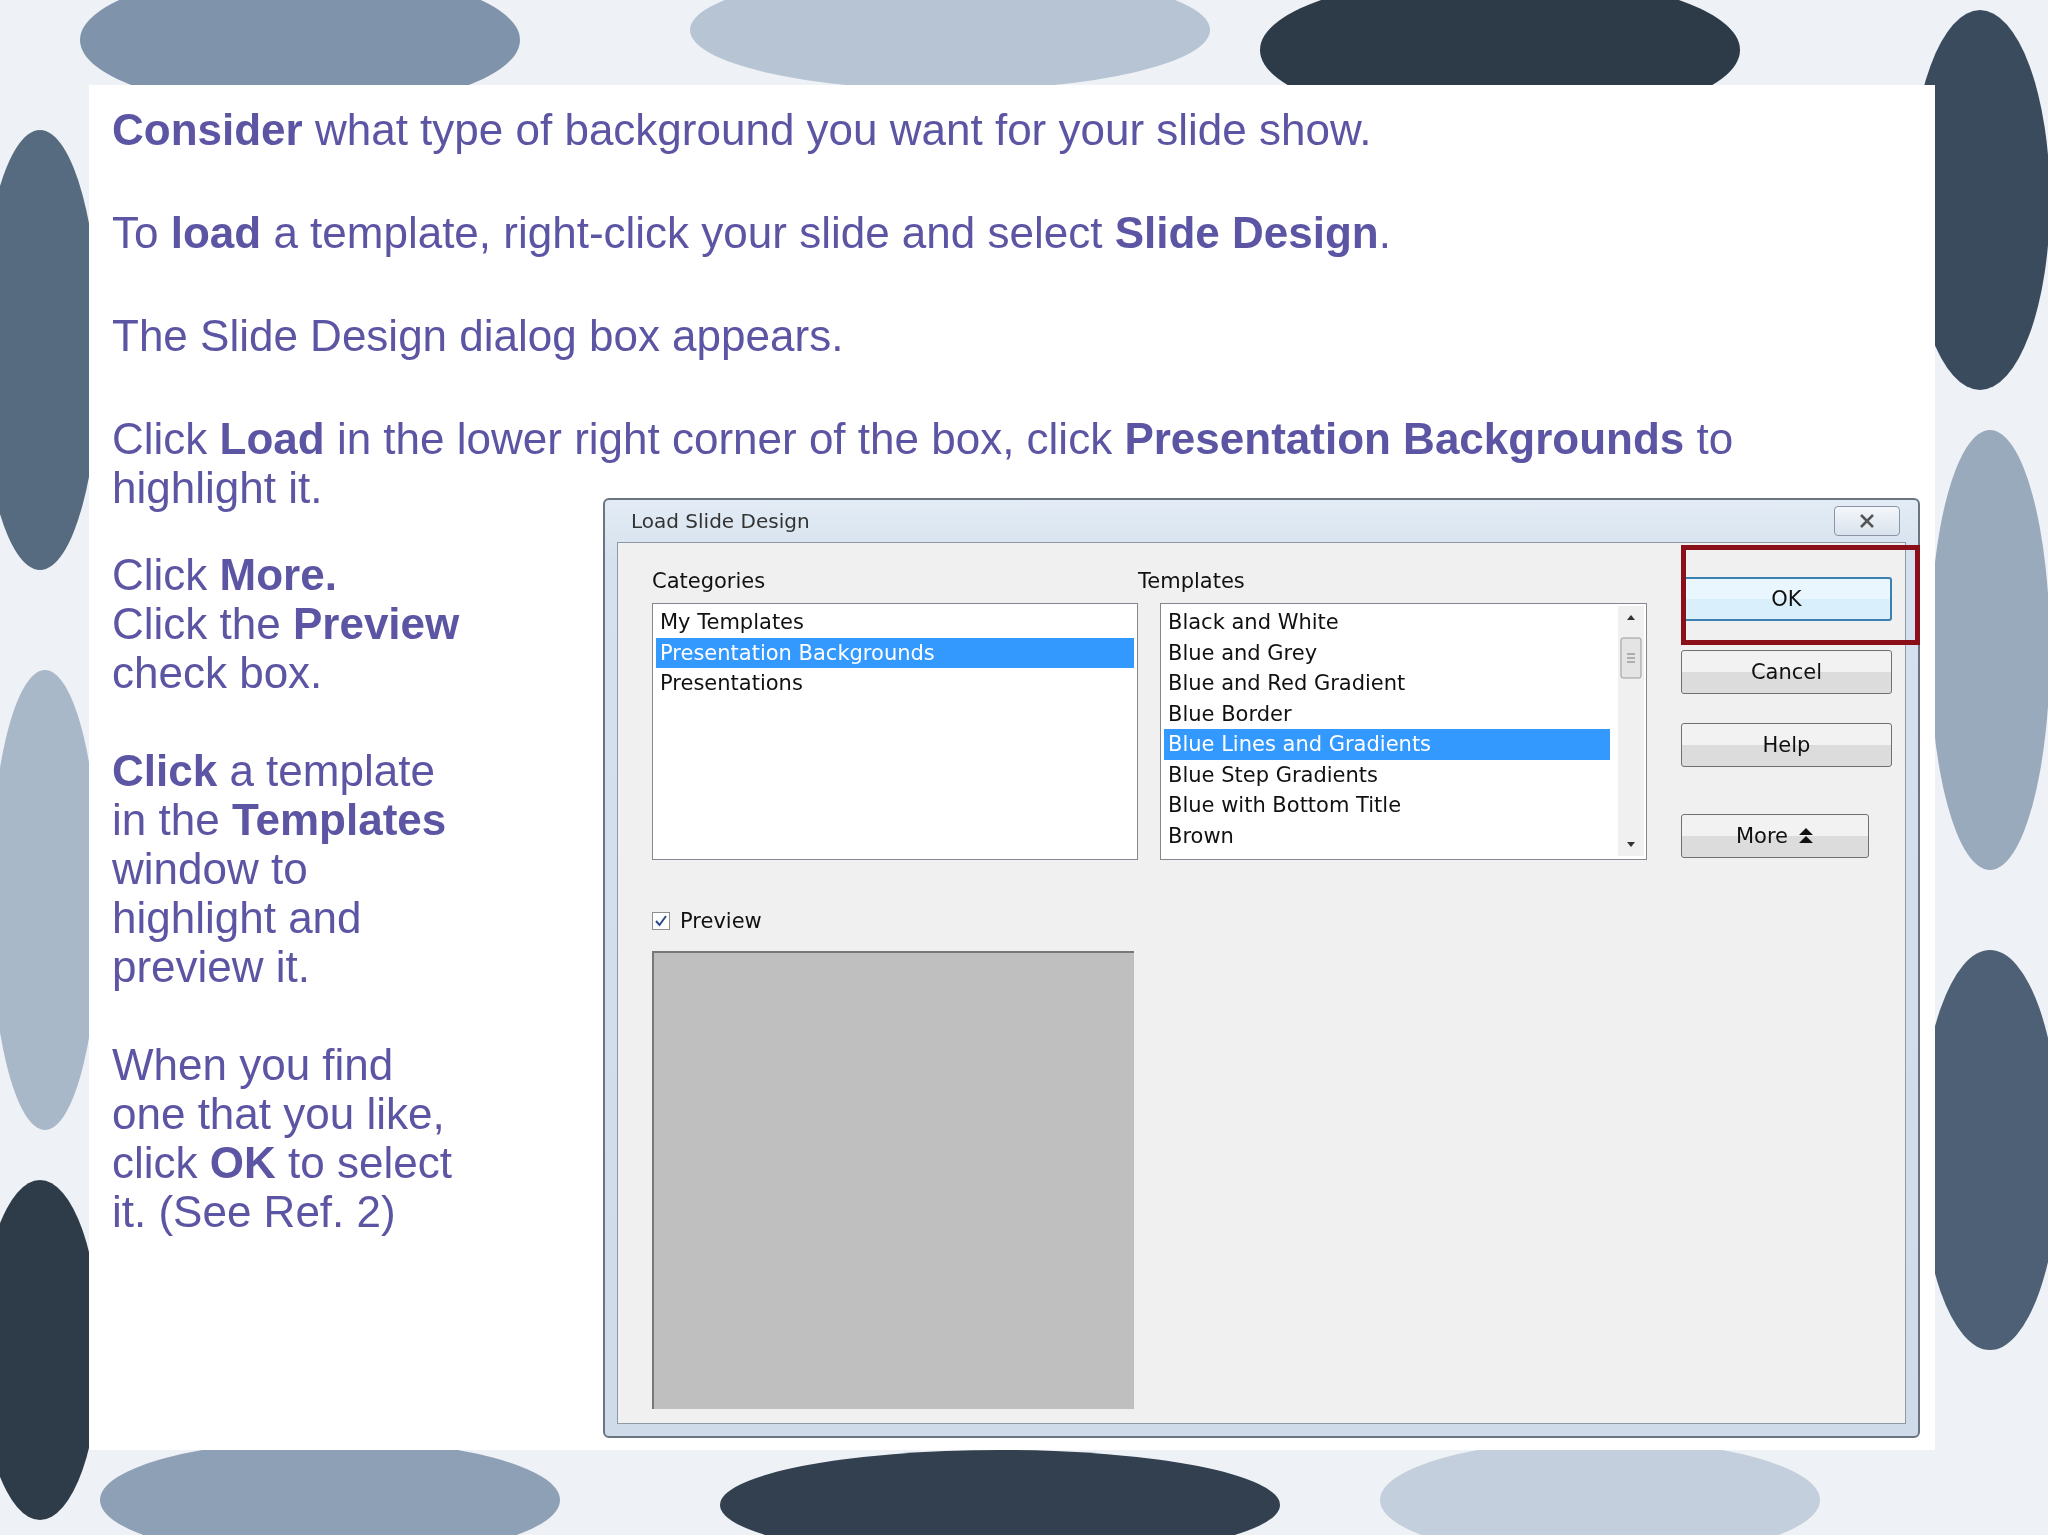  What do you see at coordinates (1387, 713) in the screenshot?
I see `list-item: Blue Border` at bounding box center [1387, 713].